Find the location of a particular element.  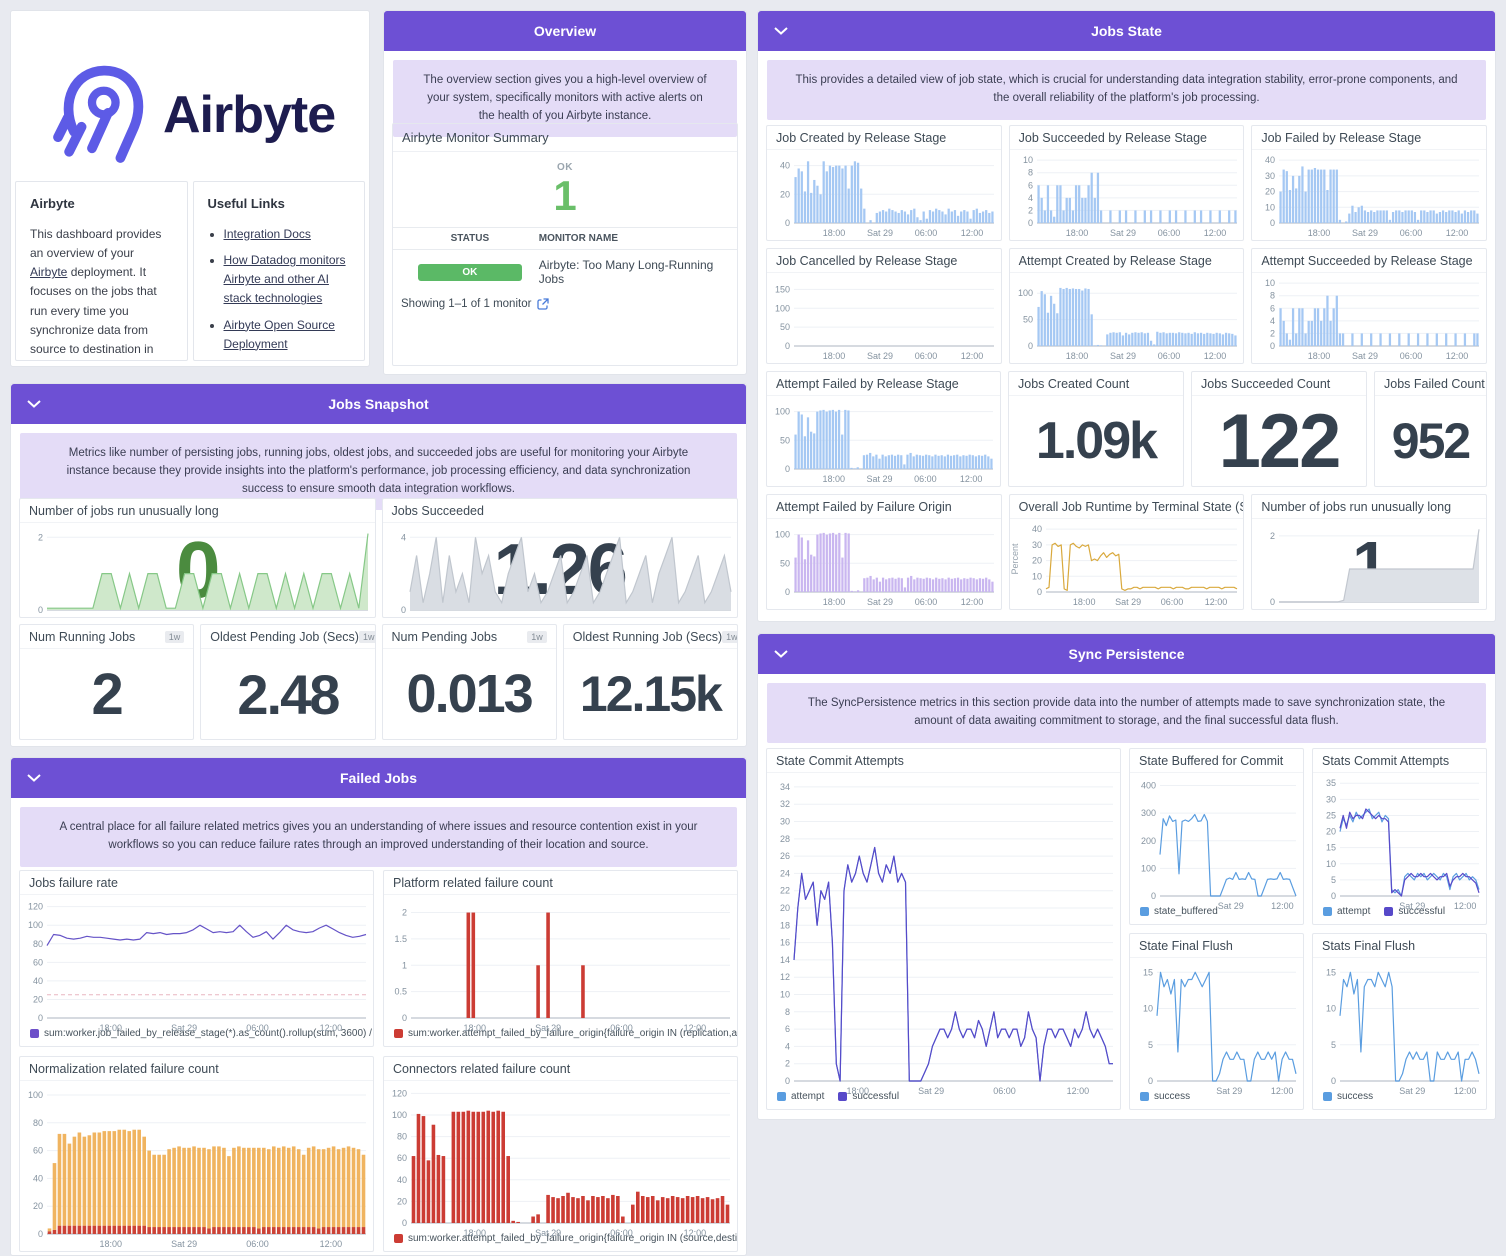

widget-title: Job Failed by Release Stage is located at coordinates (1369, 138).